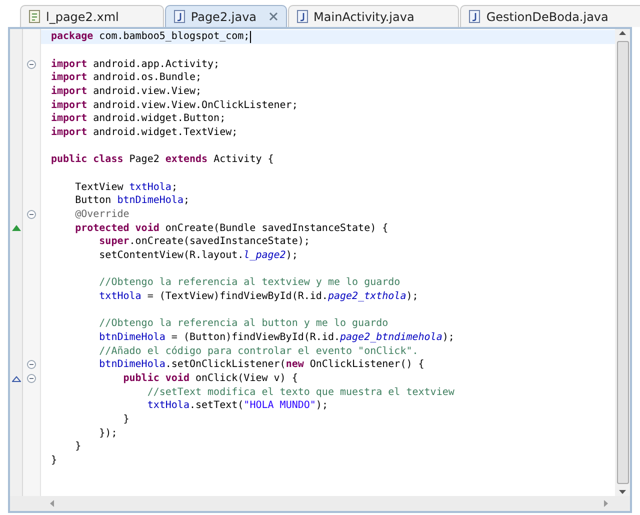  What do you see at coordinates (320, 503) in the screenshot?
I see `horizontal-scrollbar` at bounding box center [320, 503].